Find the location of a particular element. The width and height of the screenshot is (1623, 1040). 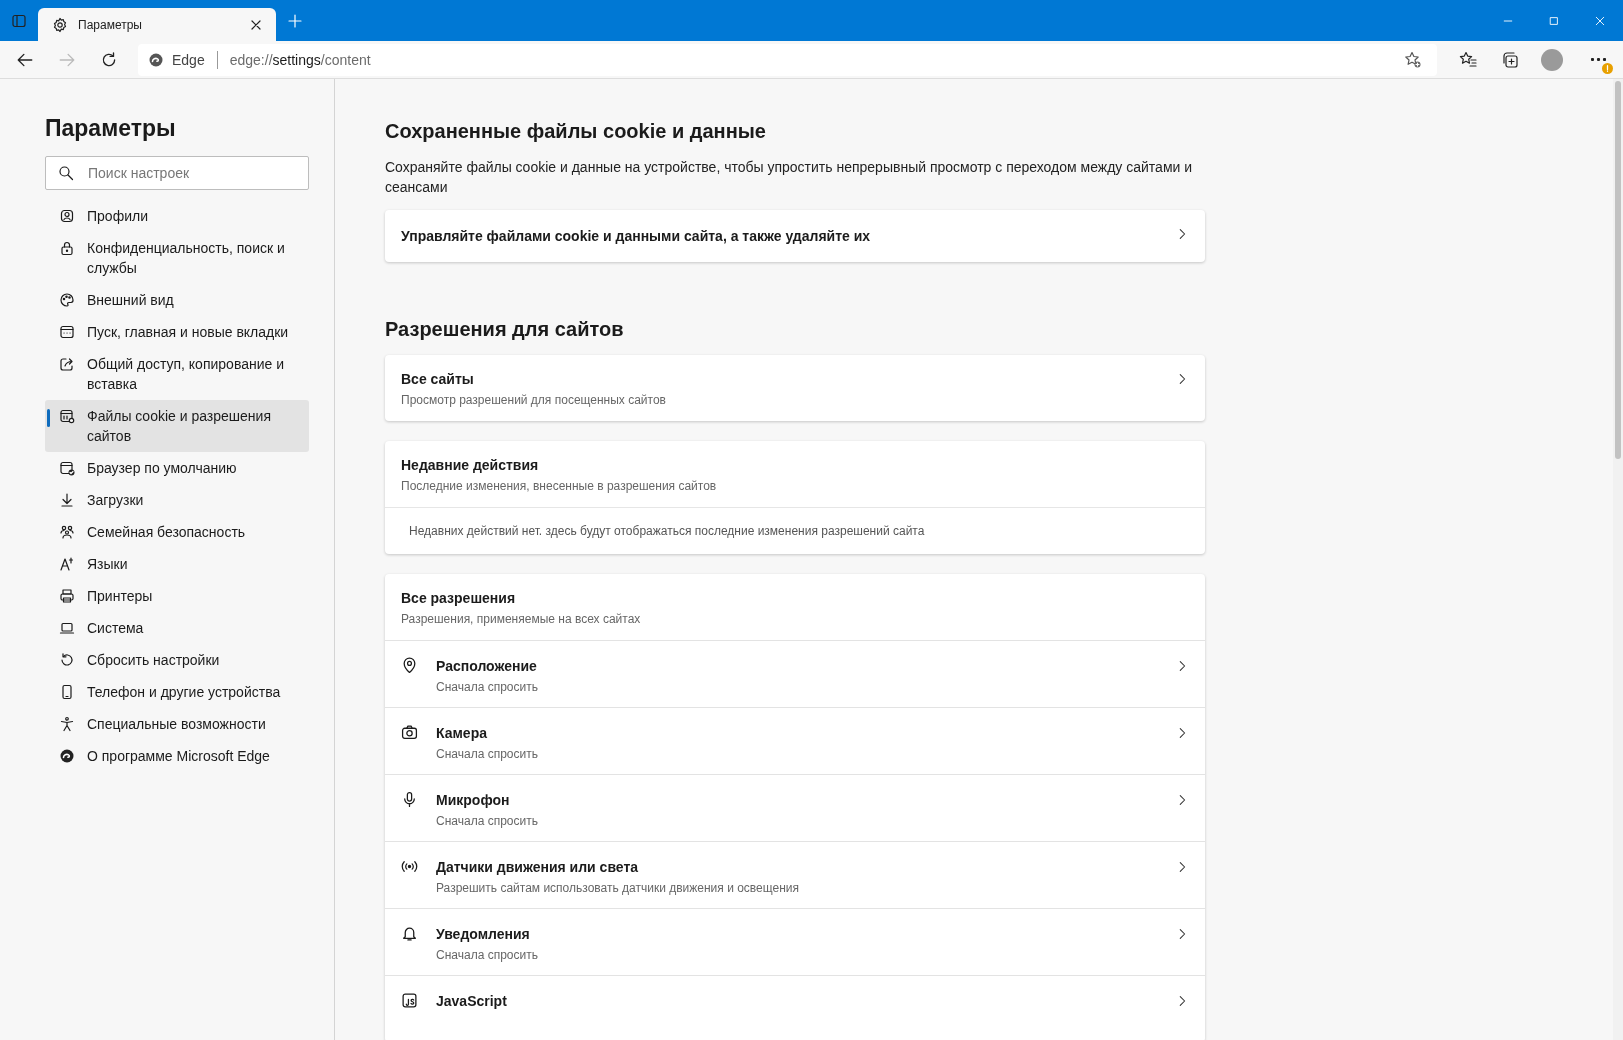

sidebar-item: Файлы cookie и разрешения сайтов is located at coordinates (177, 426).